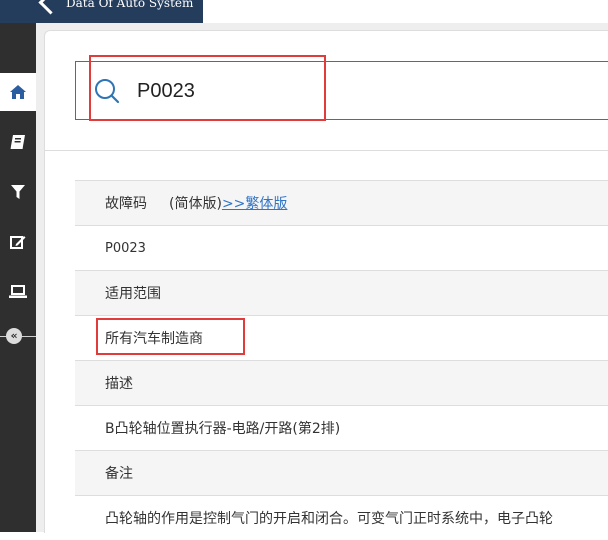 This screenshot has width=608, height=540. Describe the element at coordinates (341, 382) in the screenshot. I see `row-desc-label: 描述` at that location.